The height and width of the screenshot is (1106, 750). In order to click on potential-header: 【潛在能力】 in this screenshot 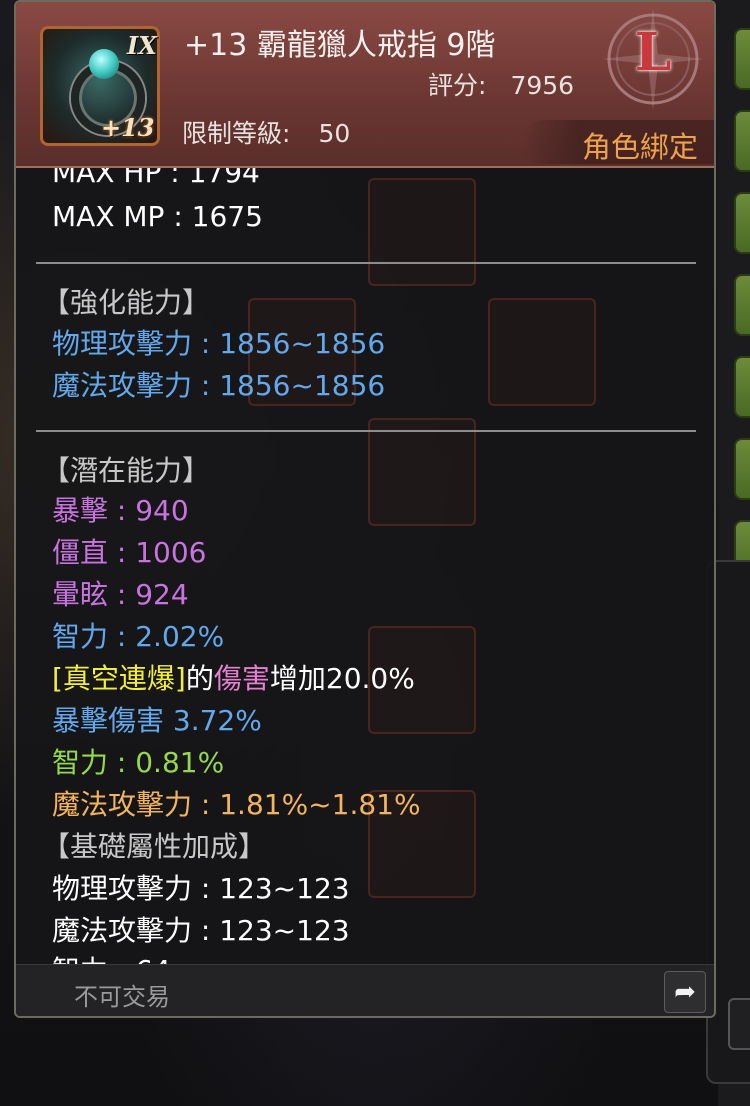, I will do `click(126, 470)`.